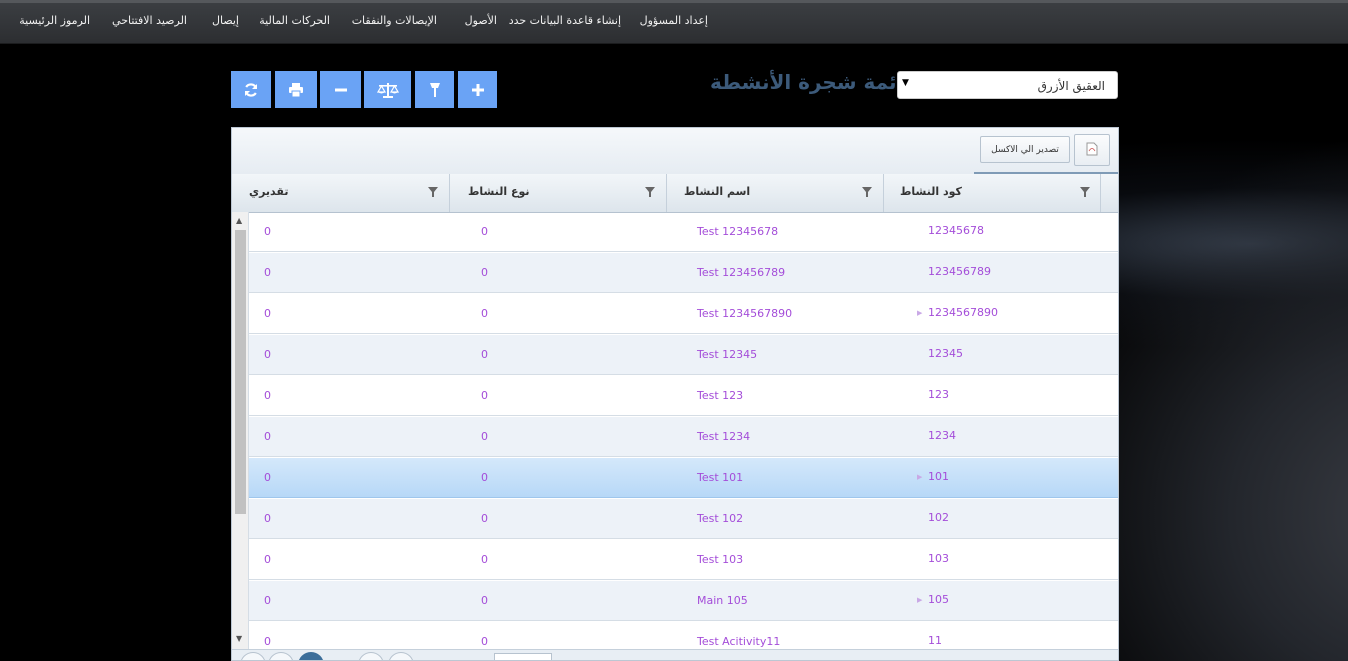 The height and width of the screenshot is (661, 1348). Describe the element at coordinates (956, 230) in the screenshot. I see `cell-activity-code: 12345678` at that location.